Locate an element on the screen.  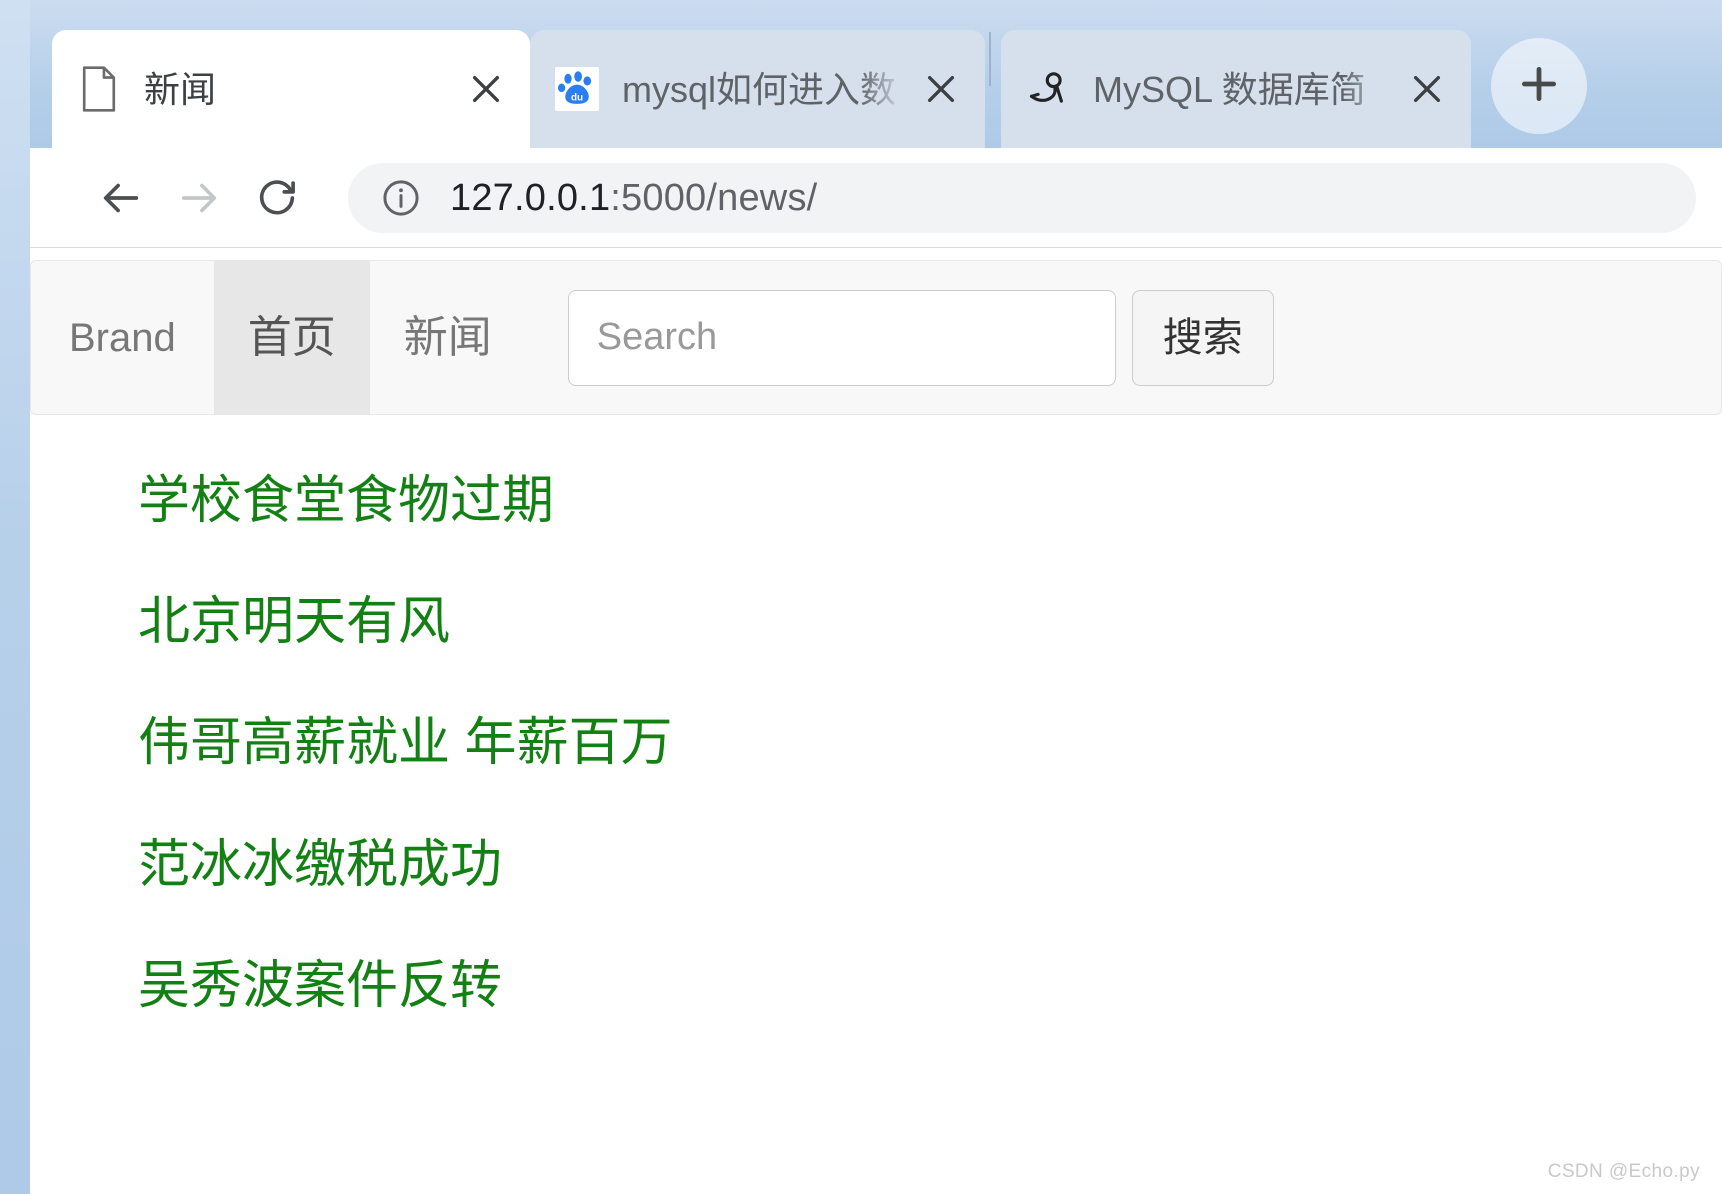
mysql-dolphin-icon is located at coordinates (1048, 89).